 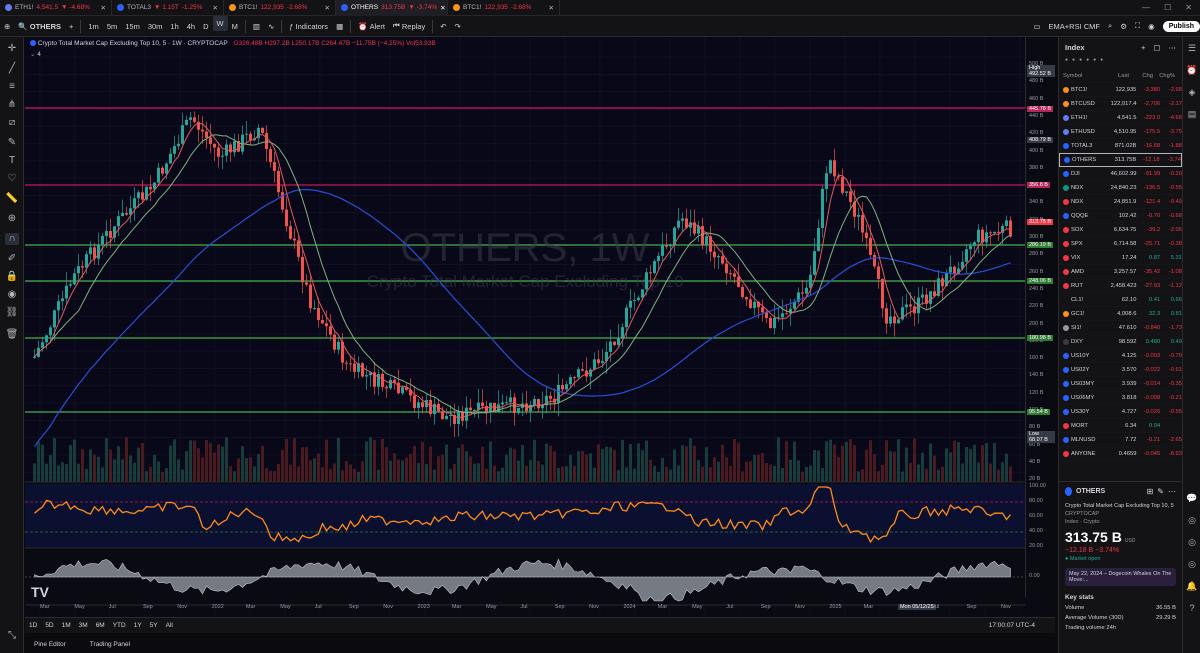 What do you see at coordinates (100, 625) in the screenshot?
I see `range-6M: 6M` at bounding box center [100, 625].